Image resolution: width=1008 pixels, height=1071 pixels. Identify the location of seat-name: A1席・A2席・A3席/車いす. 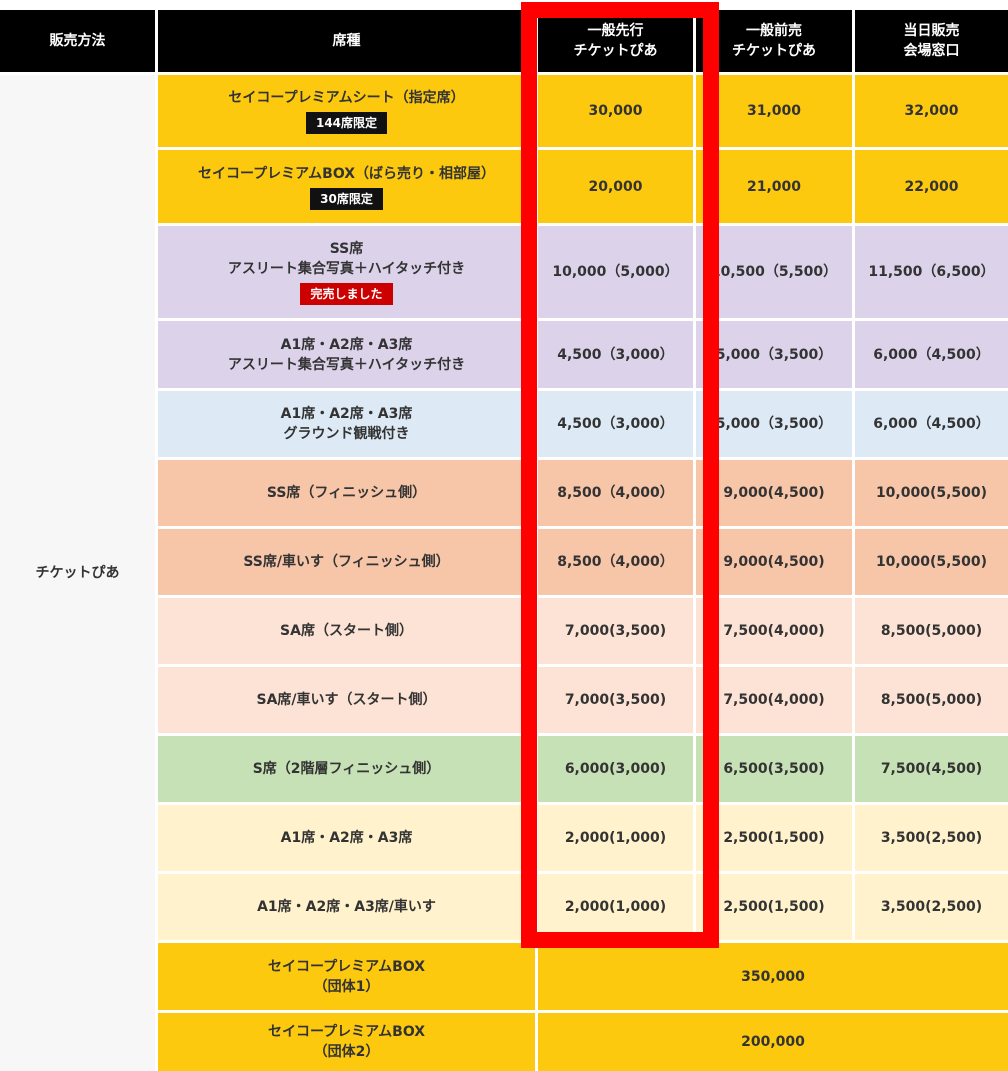
(346, 907).